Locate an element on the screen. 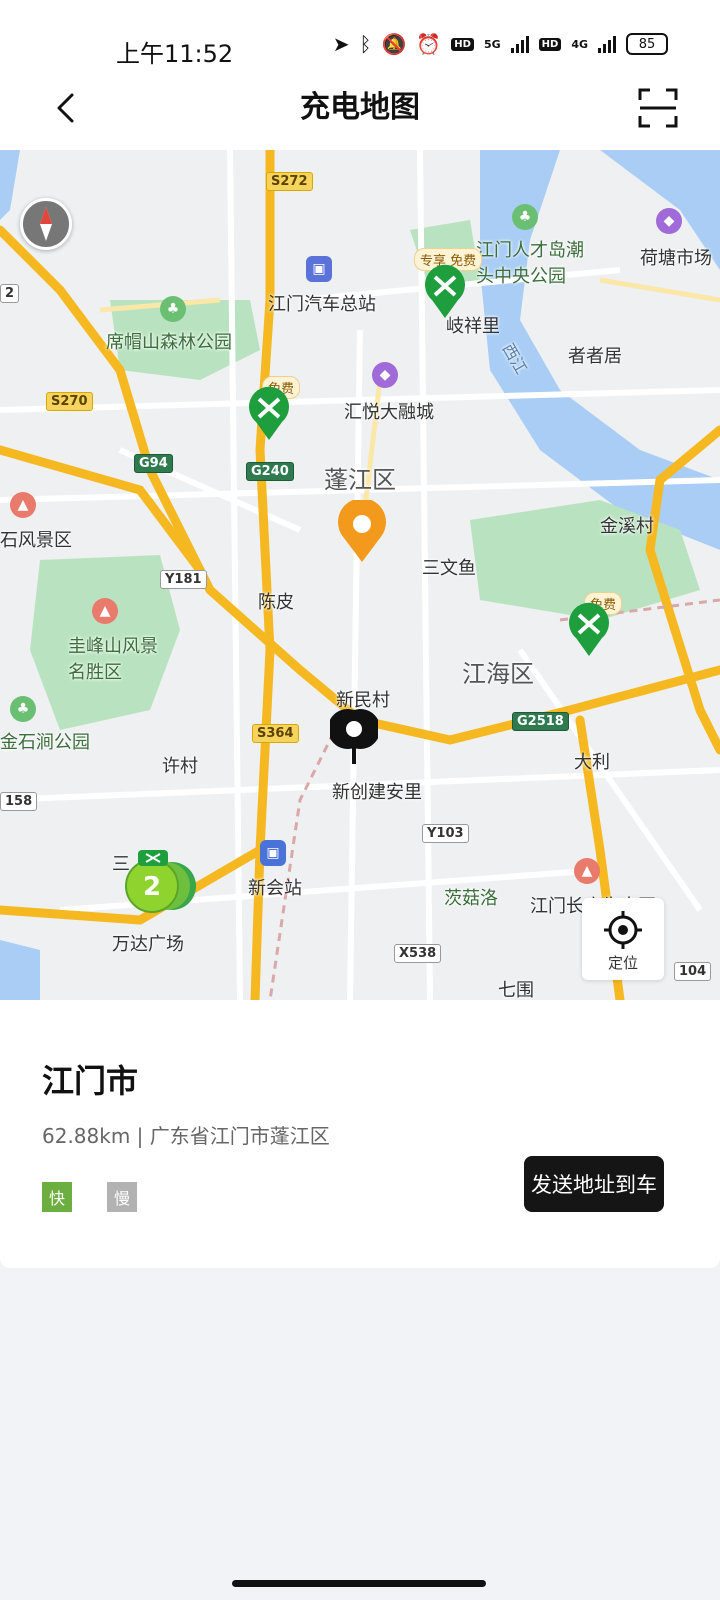  current-location-pin-icon is located at coordinates (354, 739).